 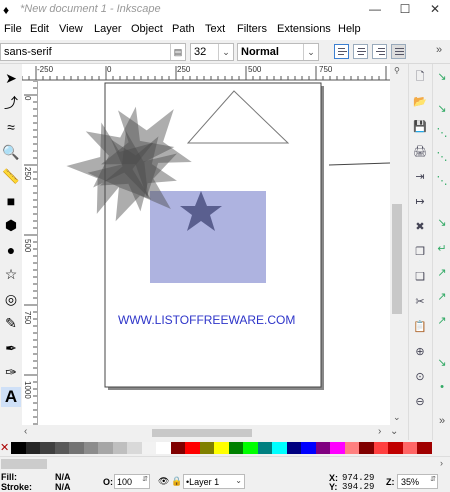 I want to click on delete-icon: ✖, so click(x=420, y=227).